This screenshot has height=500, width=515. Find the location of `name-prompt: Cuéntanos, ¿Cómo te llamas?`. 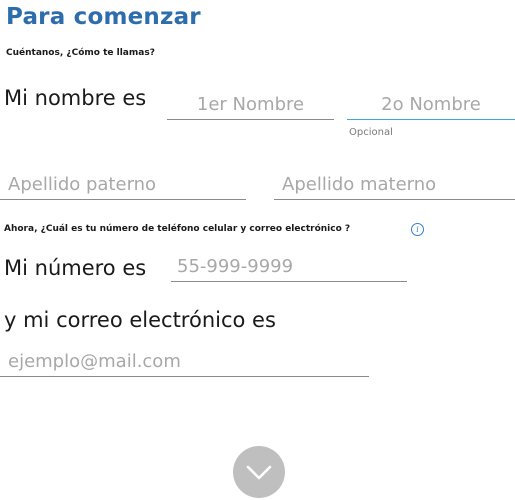

name-prompt: Cuéntanos, ¿Cómo te llamas? is located at coordinates (80, 53).